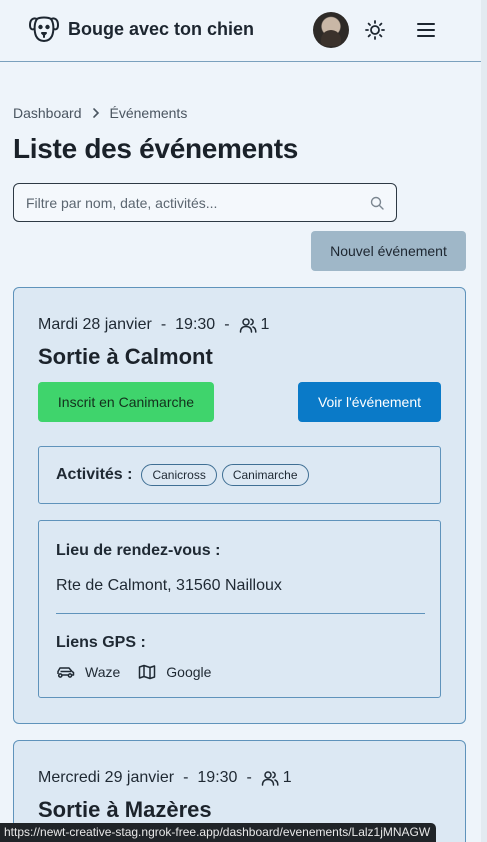 Image resolution: width=487 pixels, height=842 pixels. I want to click on gps-links-label: Liens GPS :, so click(101, 642).